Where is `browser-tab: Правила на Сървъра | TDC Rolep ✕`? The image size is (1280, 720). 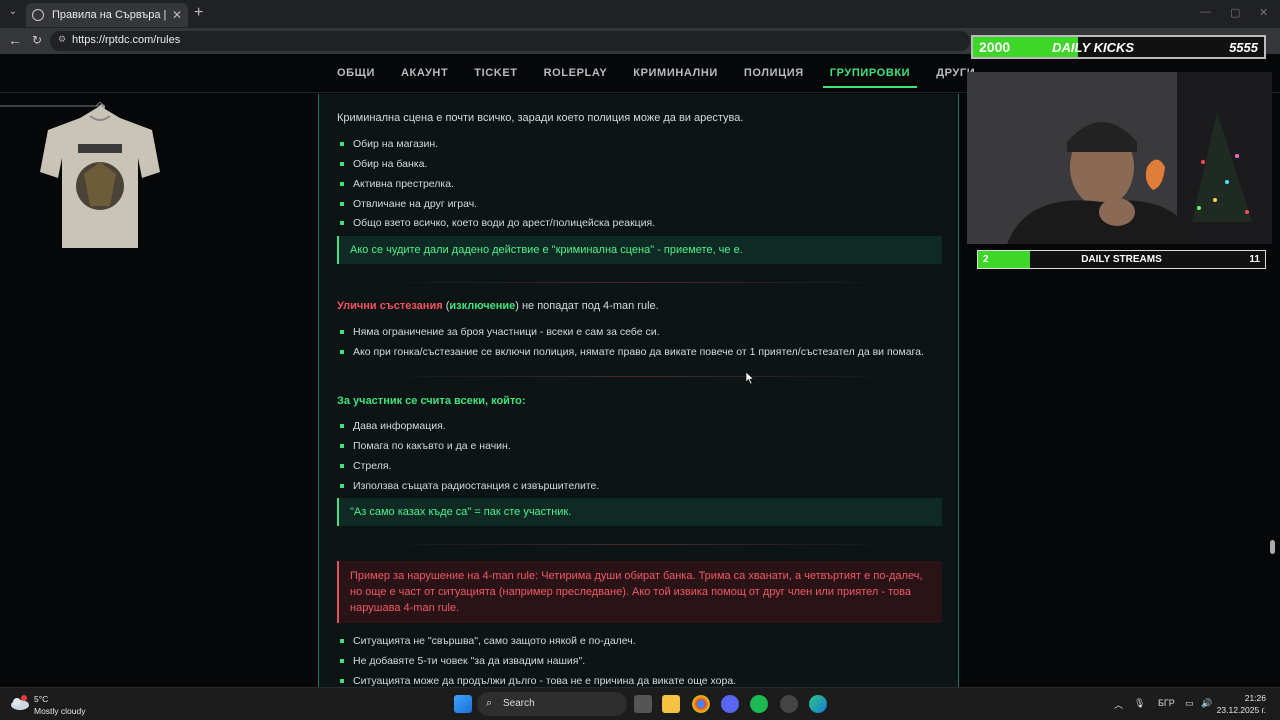
browser-tab: Правила на Сървъра | TDC Rolep ✕ is located at coordinates (107, 15).